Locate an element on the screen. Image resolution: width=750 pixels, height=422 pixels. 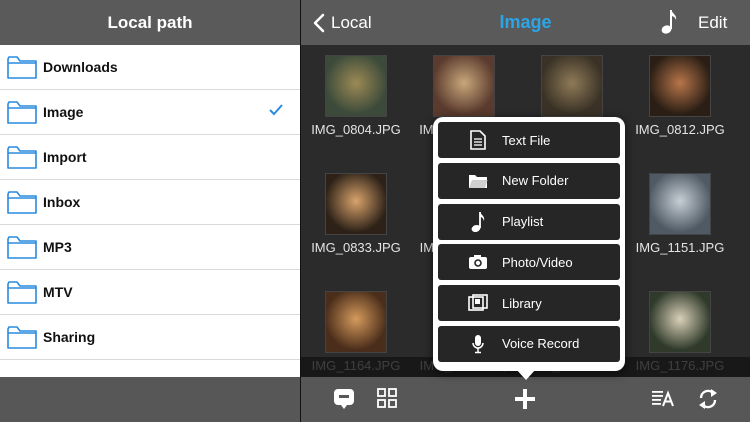
nav-bar: Local Image Edit is located at coordinates (525, 22).